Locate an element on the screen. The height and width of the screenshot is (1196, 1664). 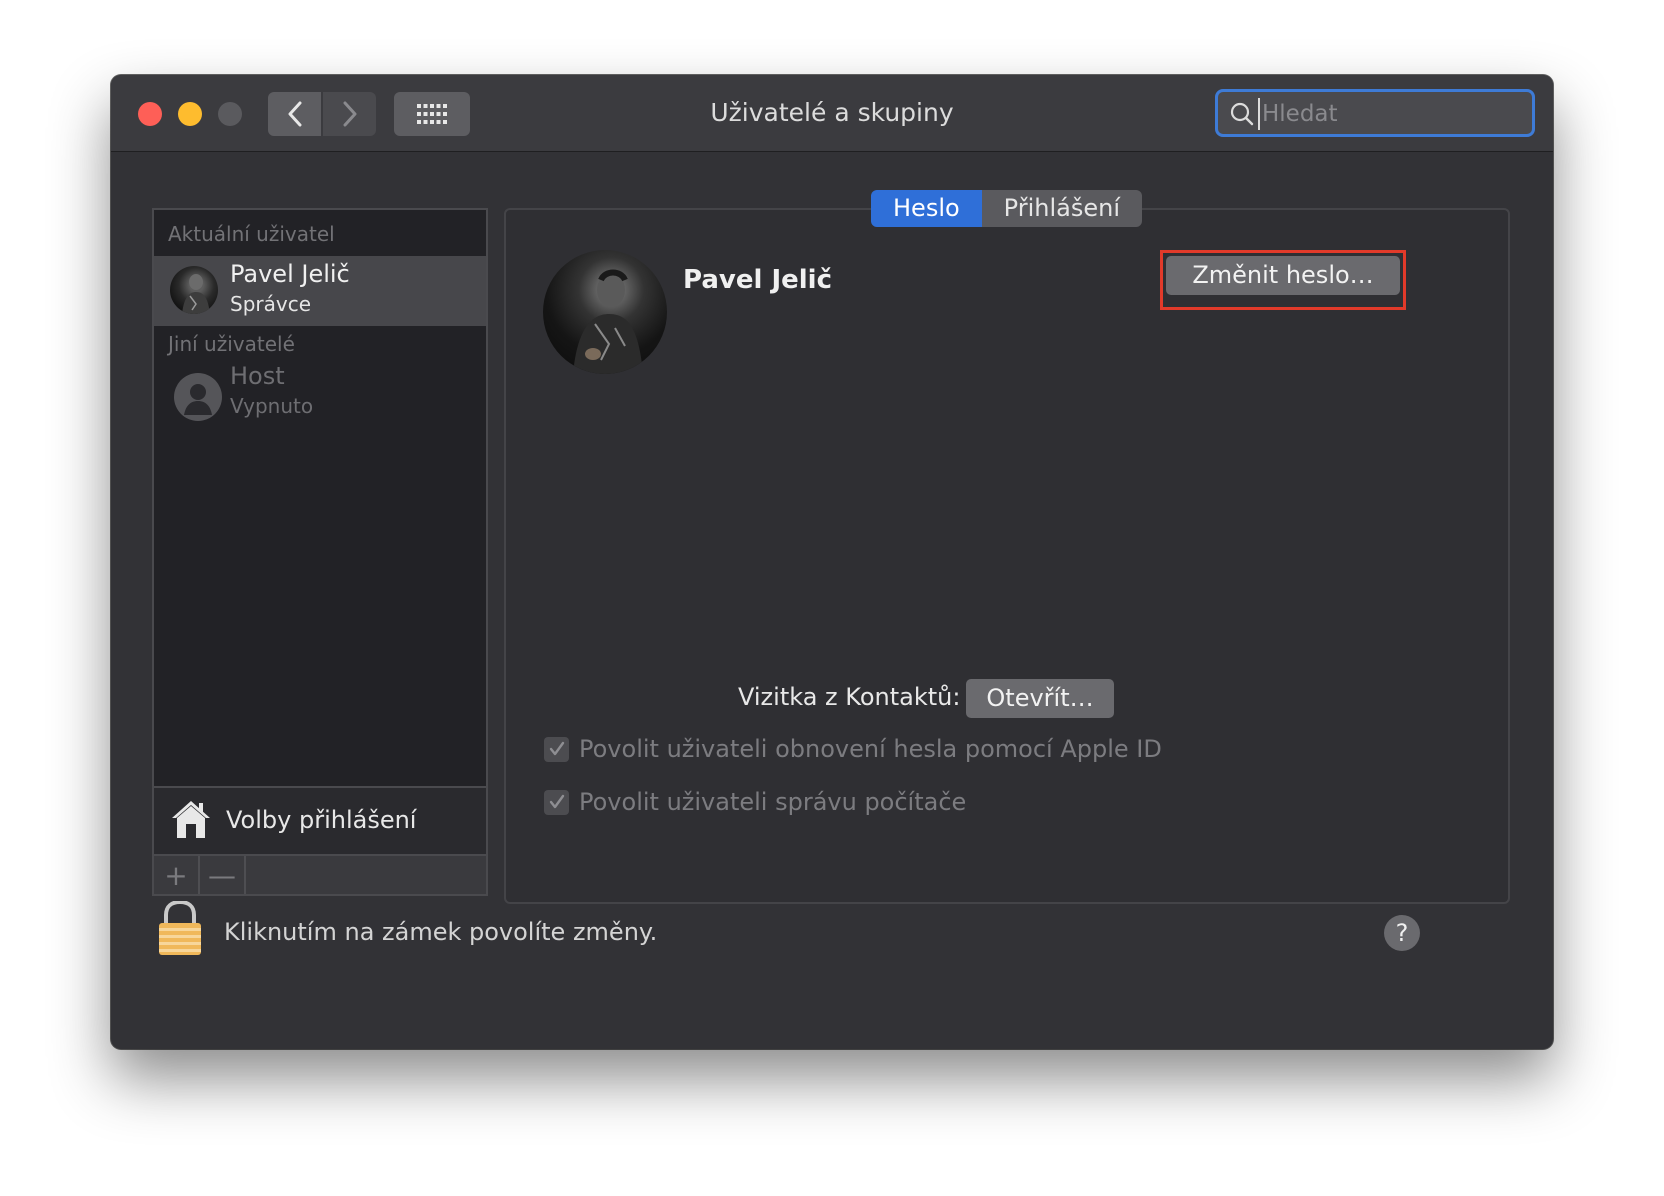
allow-apple-id-reset-checkbox is located at coordinates (556, 749).